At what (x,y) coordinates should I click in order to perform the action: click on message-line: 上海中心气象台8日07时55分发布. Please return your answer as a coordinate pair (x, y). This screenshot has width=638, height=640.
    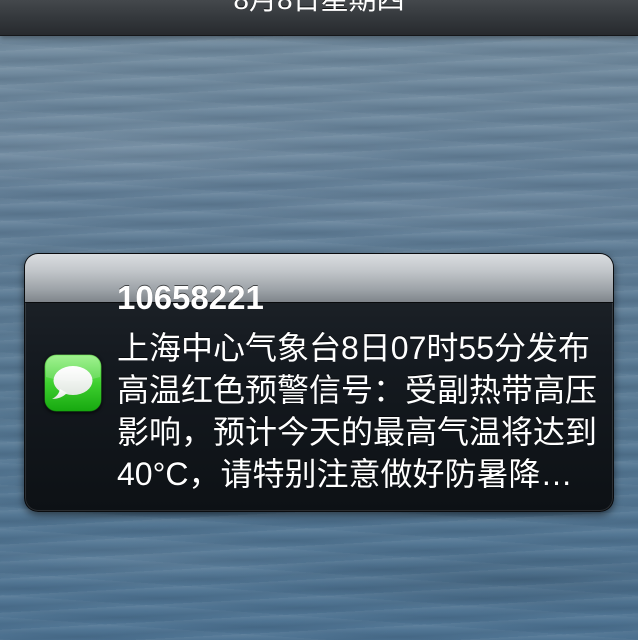
    Looking at the image, I should click on (353, 348).